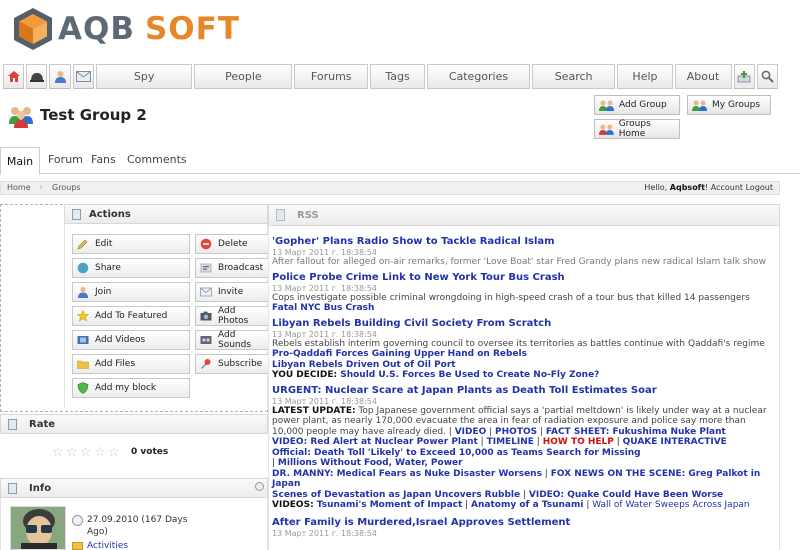 Image resolution: width=800 pixels, height=550 pixels. What do you see at coordinates (100, 545) in the screenshot?
I see `activities-link: Activities` at bounding box center [100, 545].